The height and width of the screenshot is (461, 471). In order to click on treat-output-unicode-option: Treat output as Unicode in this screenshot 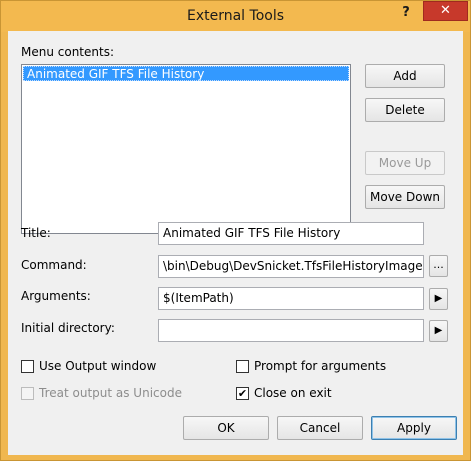, I will do `click(101, 393)`.